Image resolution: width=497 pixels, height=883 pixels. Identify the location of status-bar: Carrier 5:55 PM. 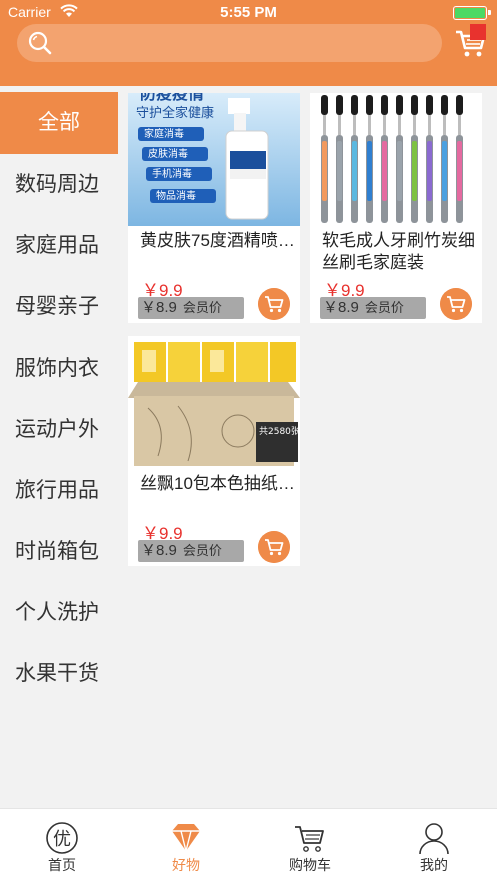
(248, 12).